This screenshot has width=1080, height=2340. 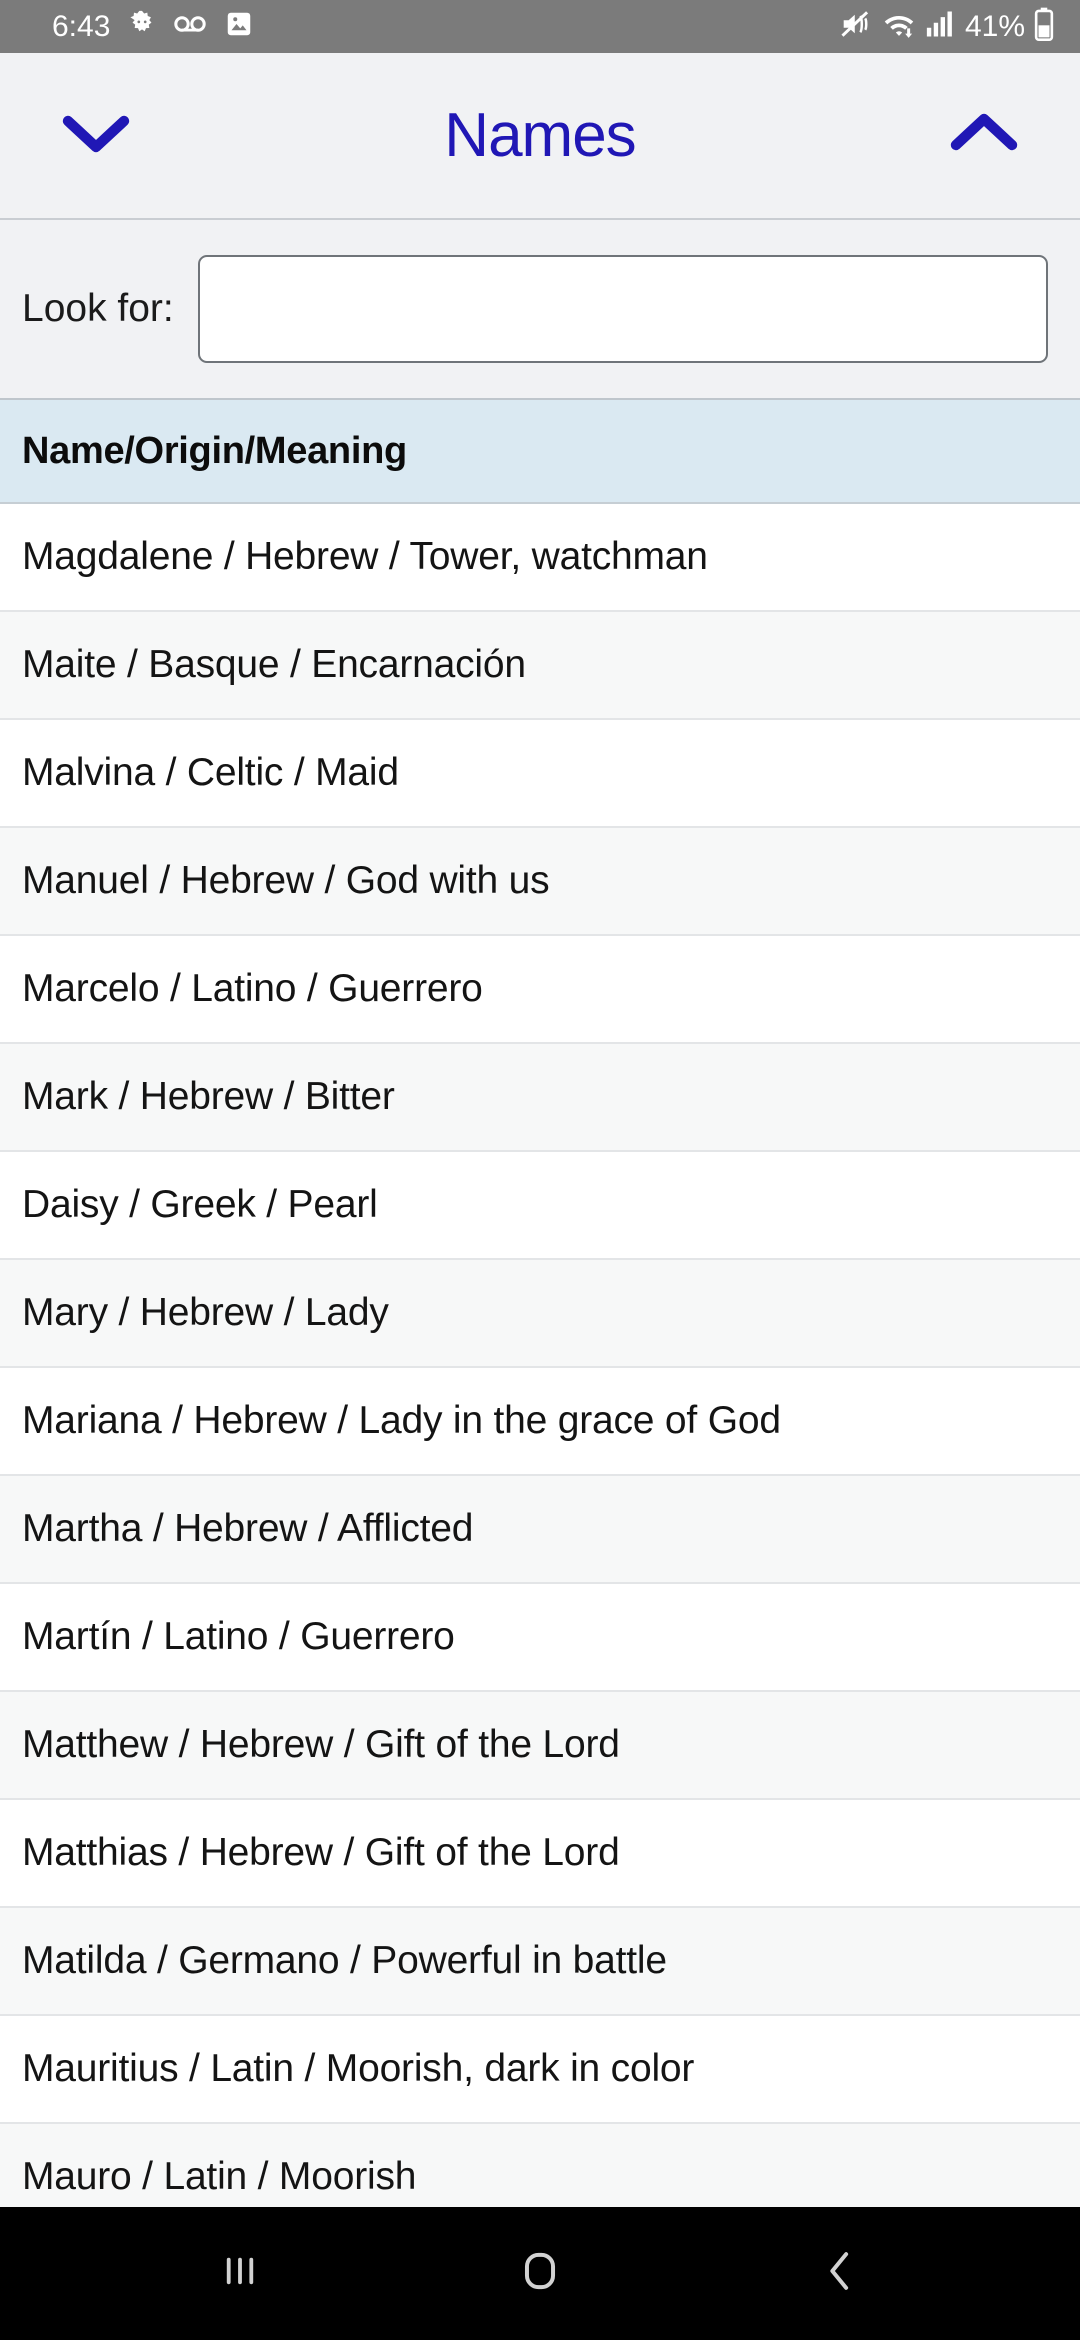 I want to click on table-row: Malvina / Celtic / Maid, so click(x=540, y=774).